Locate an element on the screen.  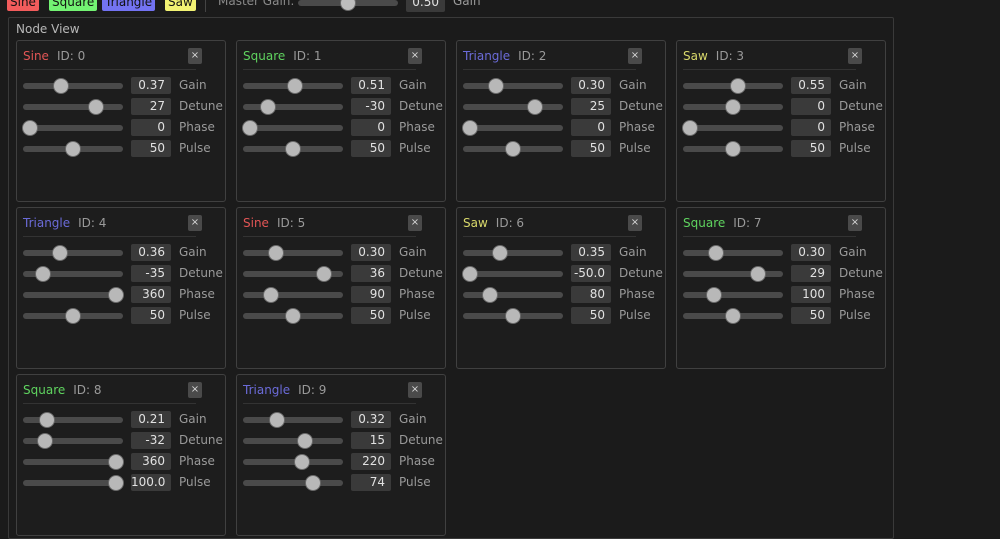
detune-value-field: -35 is located at coordinates (151, 273).